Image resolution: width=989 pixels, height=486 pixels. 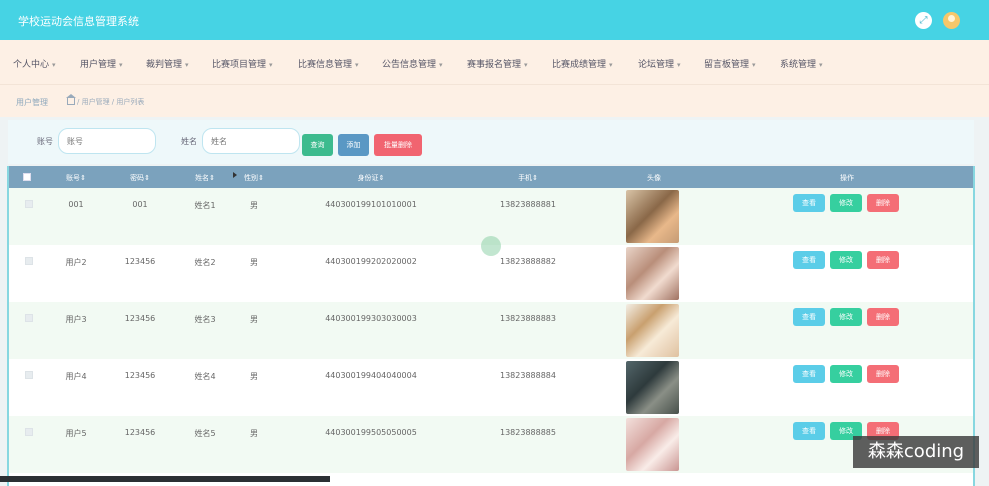 I want to click on cell-phone: 13823888881, so click(x=528, y=204).